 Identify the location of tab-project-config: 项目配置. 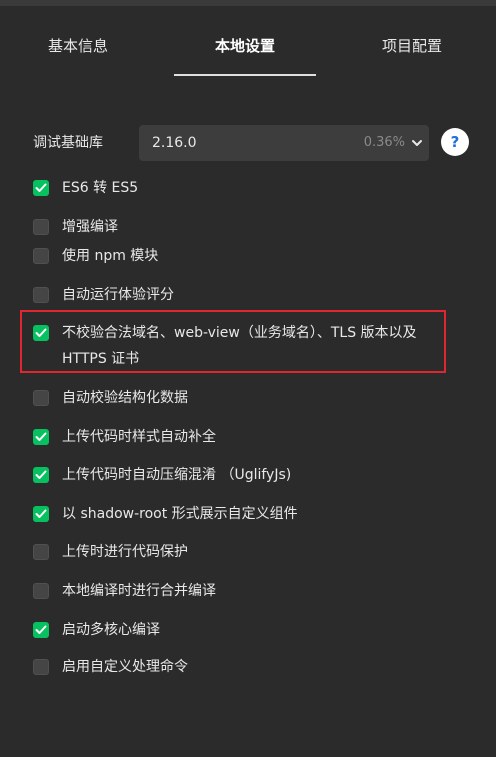
(412, 41).